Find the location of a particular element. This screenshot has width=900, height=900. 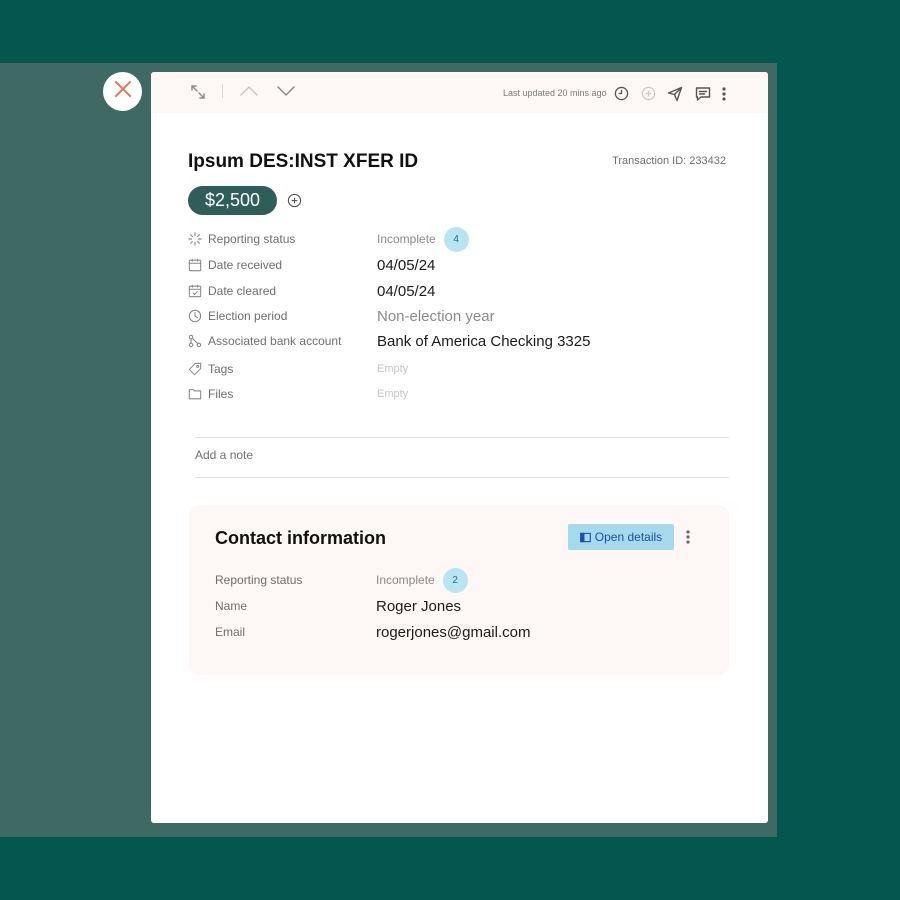

property-label: Reporting status is located at coordinates (252, 239).